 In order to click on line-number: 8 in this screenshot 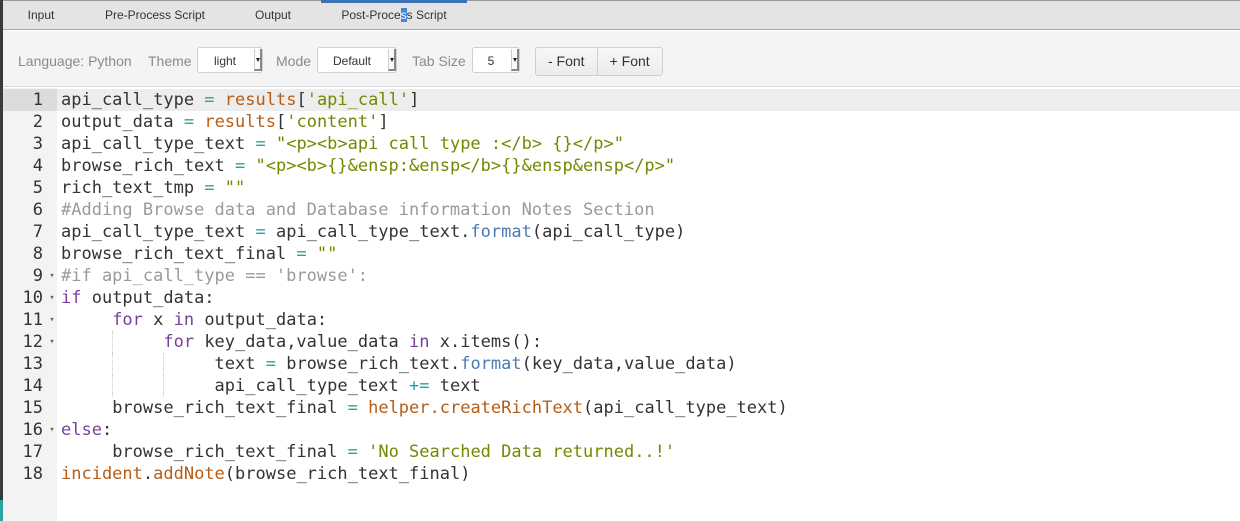, I will do `click(37, 254)`.